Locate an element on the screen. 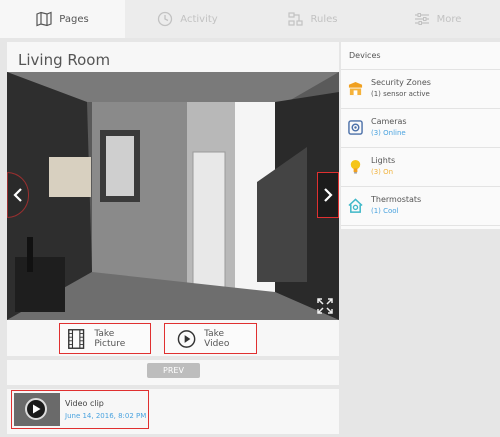 This screenshot has height=437, width=500. fullscreen-icon is located at coordinates (325, 306).